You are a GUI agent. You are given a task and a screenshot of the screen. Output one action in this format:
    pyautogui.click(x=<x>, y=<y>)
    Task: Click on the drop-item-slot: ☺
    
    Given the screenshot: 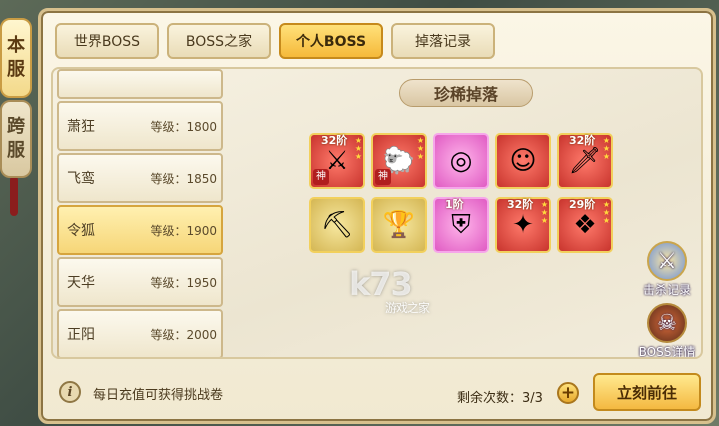 What is the action you would take?
    pyautogui.click(x=523, y=161)
    